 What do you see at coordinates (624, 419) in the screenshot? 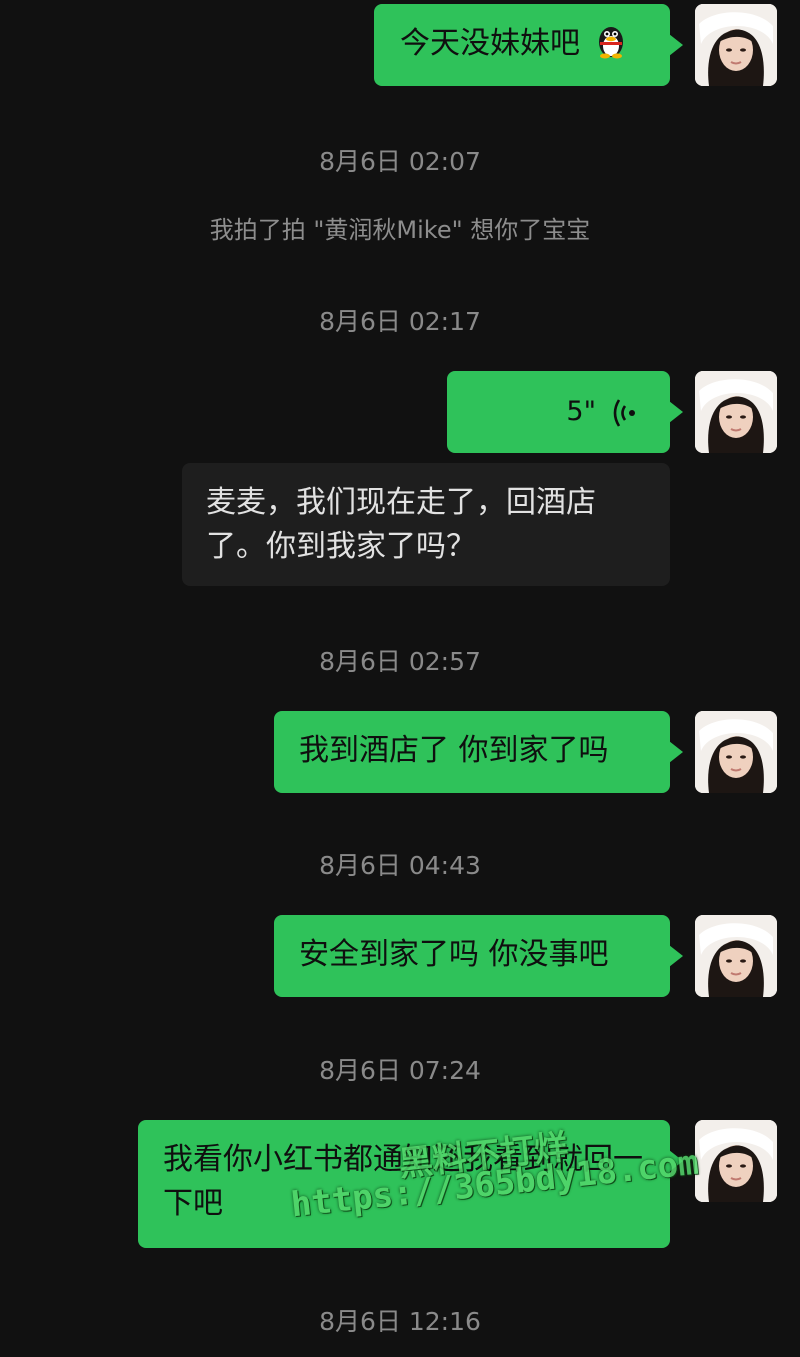
I see `voice-wave-icon` at bounding box center [624, 419].